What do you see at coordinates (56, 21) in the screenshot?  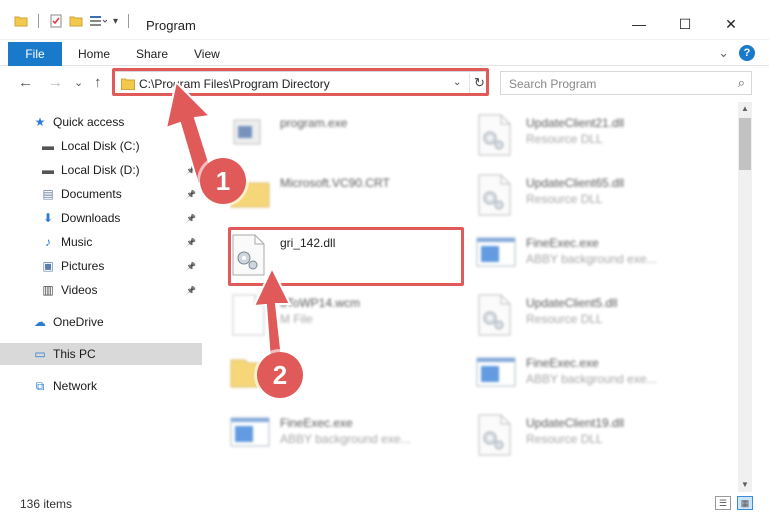 I see `properties-icon` at bounding box center [56, 21].